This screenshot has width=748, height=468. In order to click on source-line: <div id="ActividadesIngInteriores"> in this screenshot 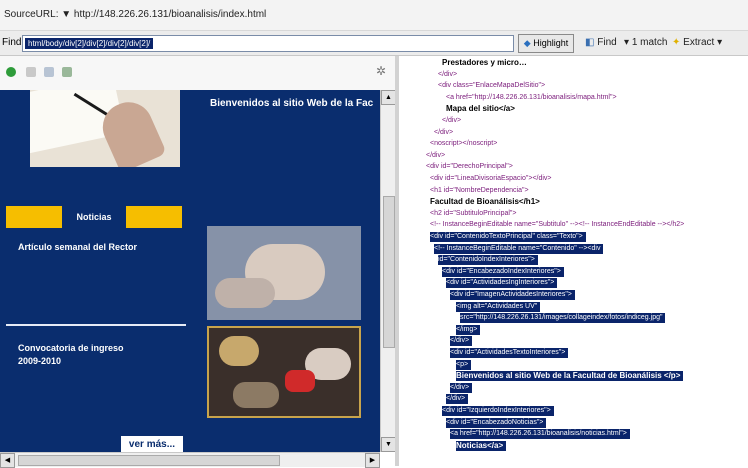, I will do `click(502, 283)`.